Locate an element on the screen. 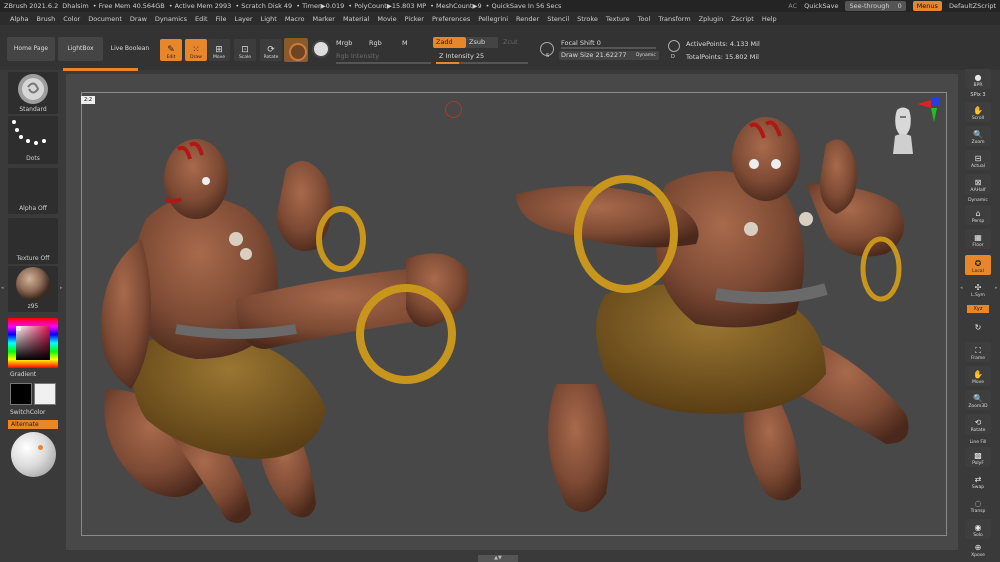 Image resolution: width=1000 pixels, height=562 pixels. material-picker: z95 is located at coordinates (33, 289).